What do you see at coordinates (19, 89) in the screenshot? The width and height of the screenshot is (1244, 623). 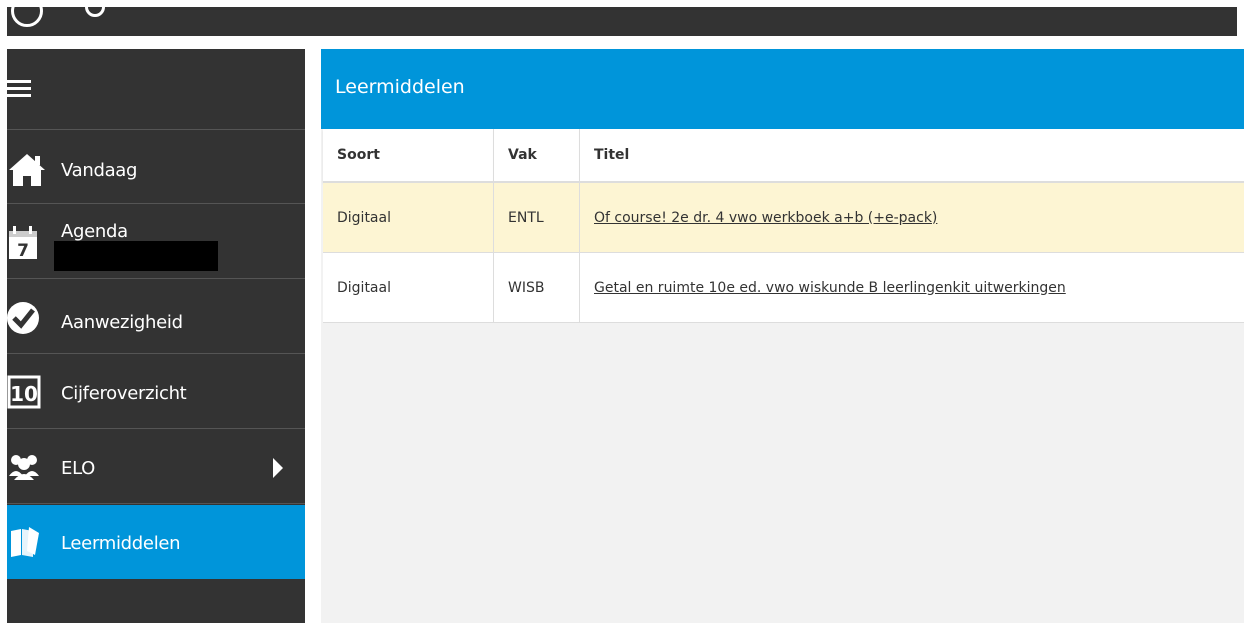 I see `hamburger-icon` at bounding box center [19, 89].